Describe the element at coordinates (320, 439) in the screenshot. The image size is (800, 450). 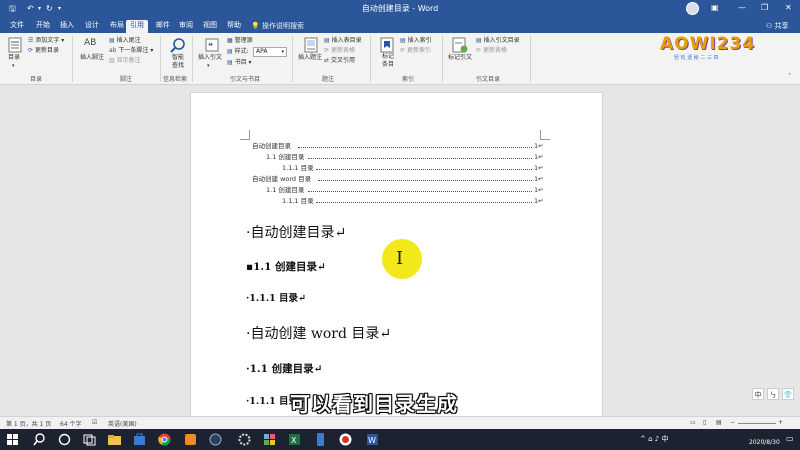
I see `phone-app-icon` at that location.